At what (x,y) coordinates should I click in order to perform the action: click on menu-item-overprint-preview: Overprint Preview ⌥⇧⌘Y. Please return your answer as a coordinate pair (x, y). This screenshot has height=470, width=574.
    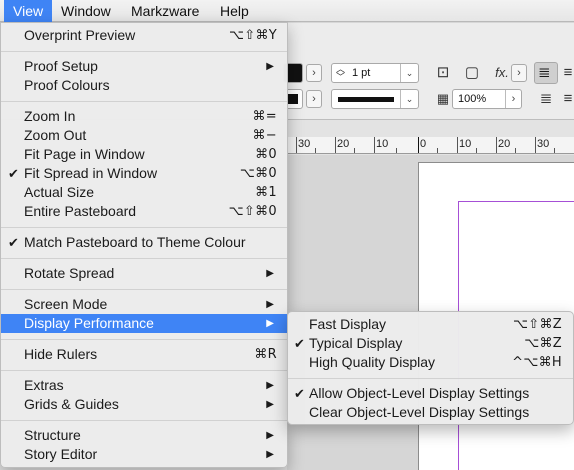
    Looking at the image, I should click on (144, 35).